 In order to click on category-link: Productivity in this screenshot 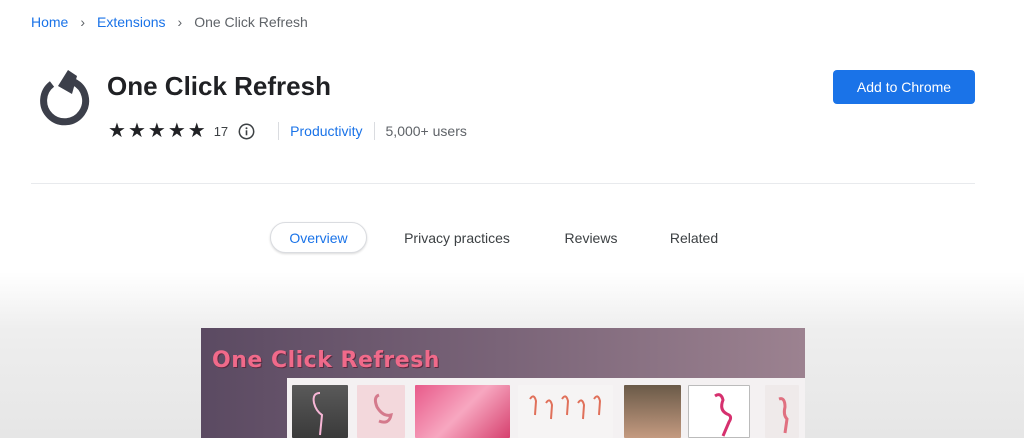, I will do `click(326, 131)`.